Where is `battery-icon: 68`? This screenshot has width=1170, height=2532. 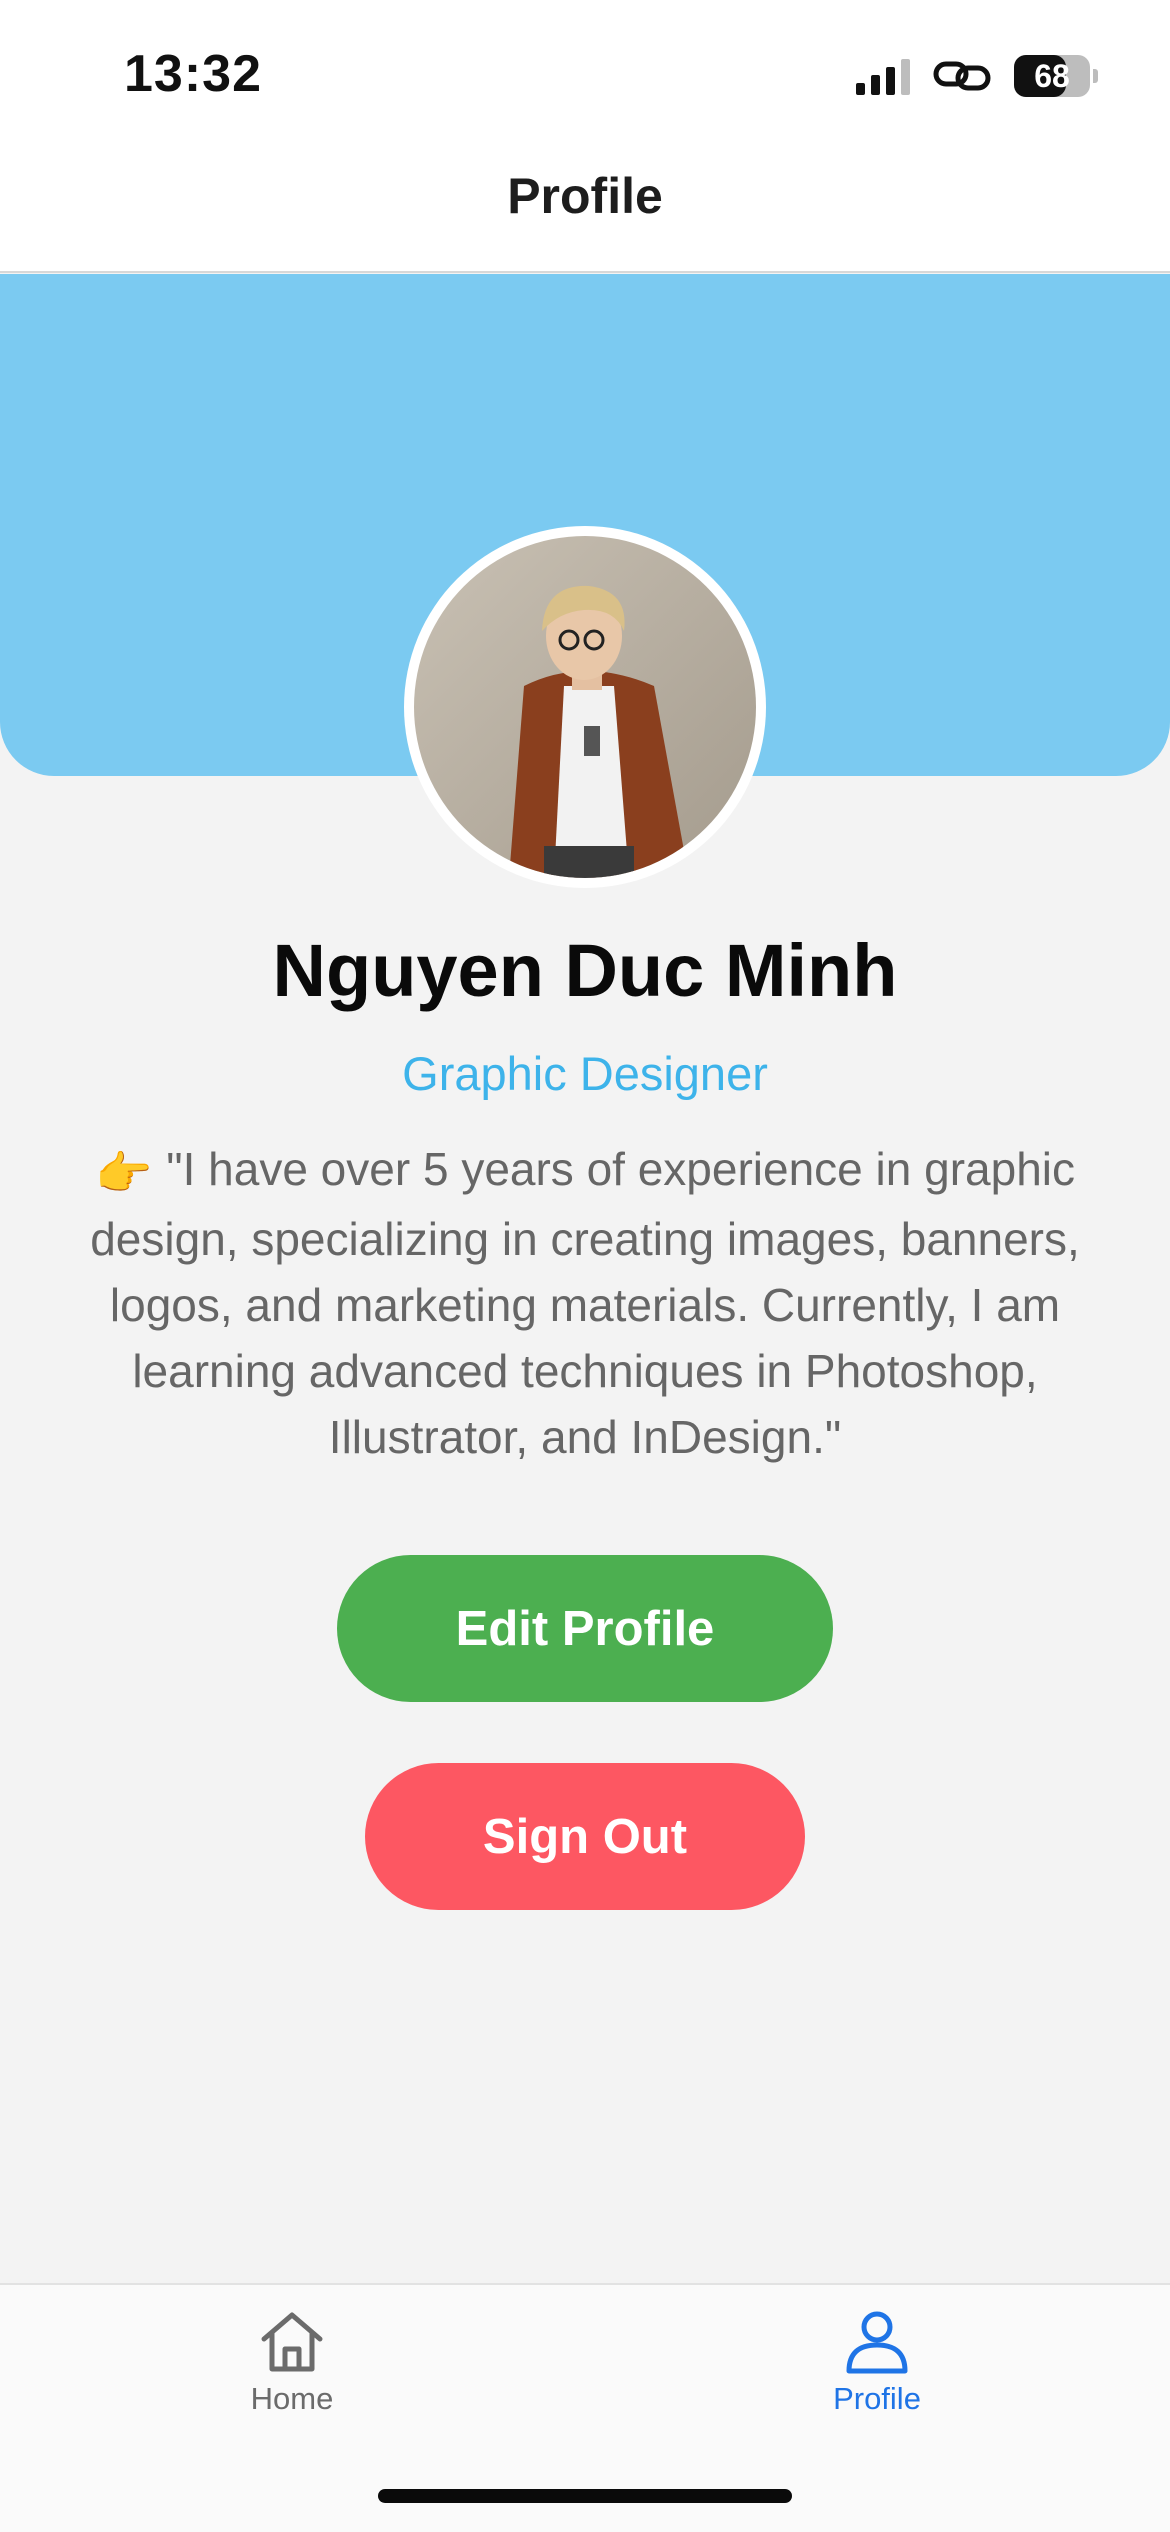
battery-icon: 68 is located at coordinates (1056, 76).